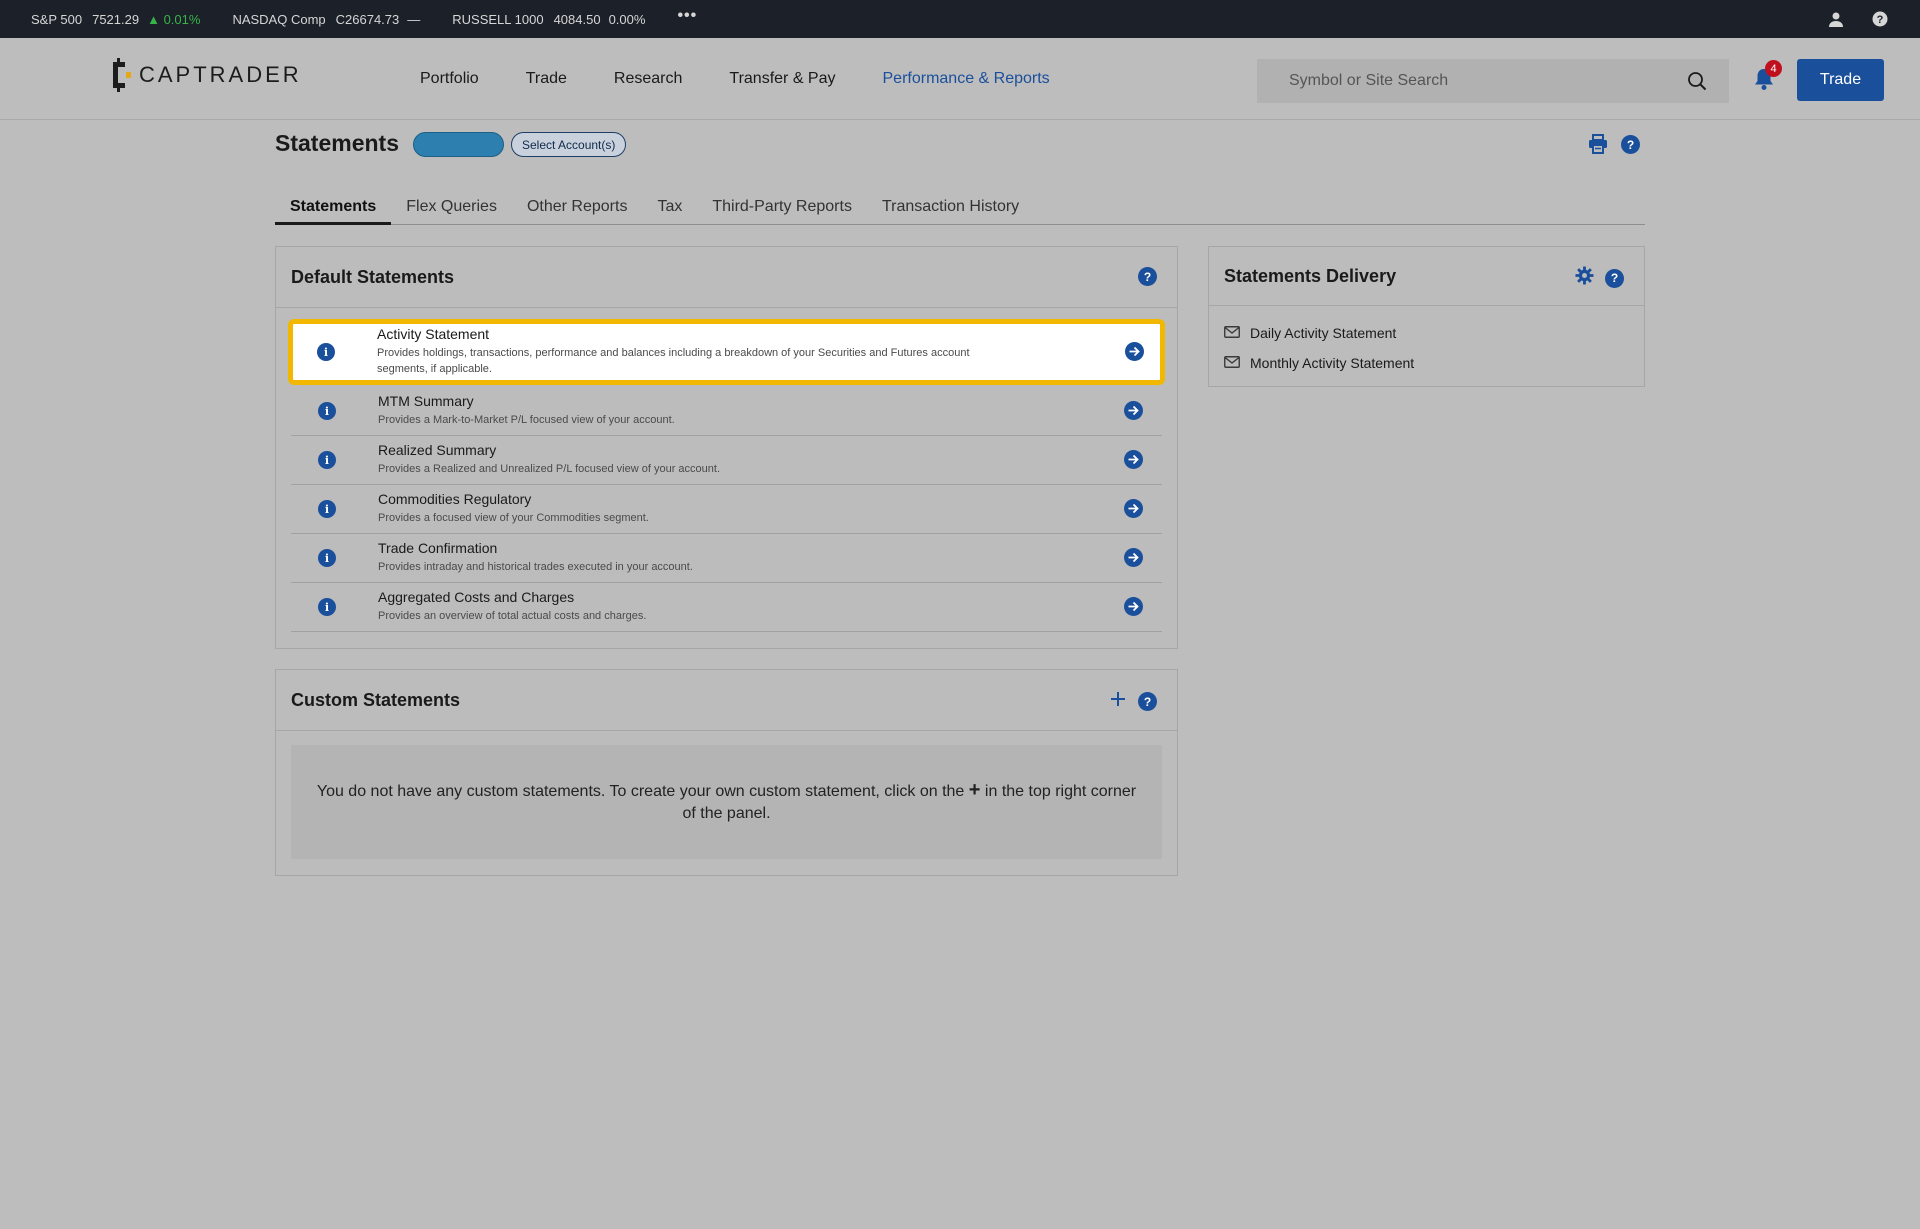 Image resolution: width=1920 pixels, height=1229 pixels. I want to click on printer-icon, so click(1598, 146).